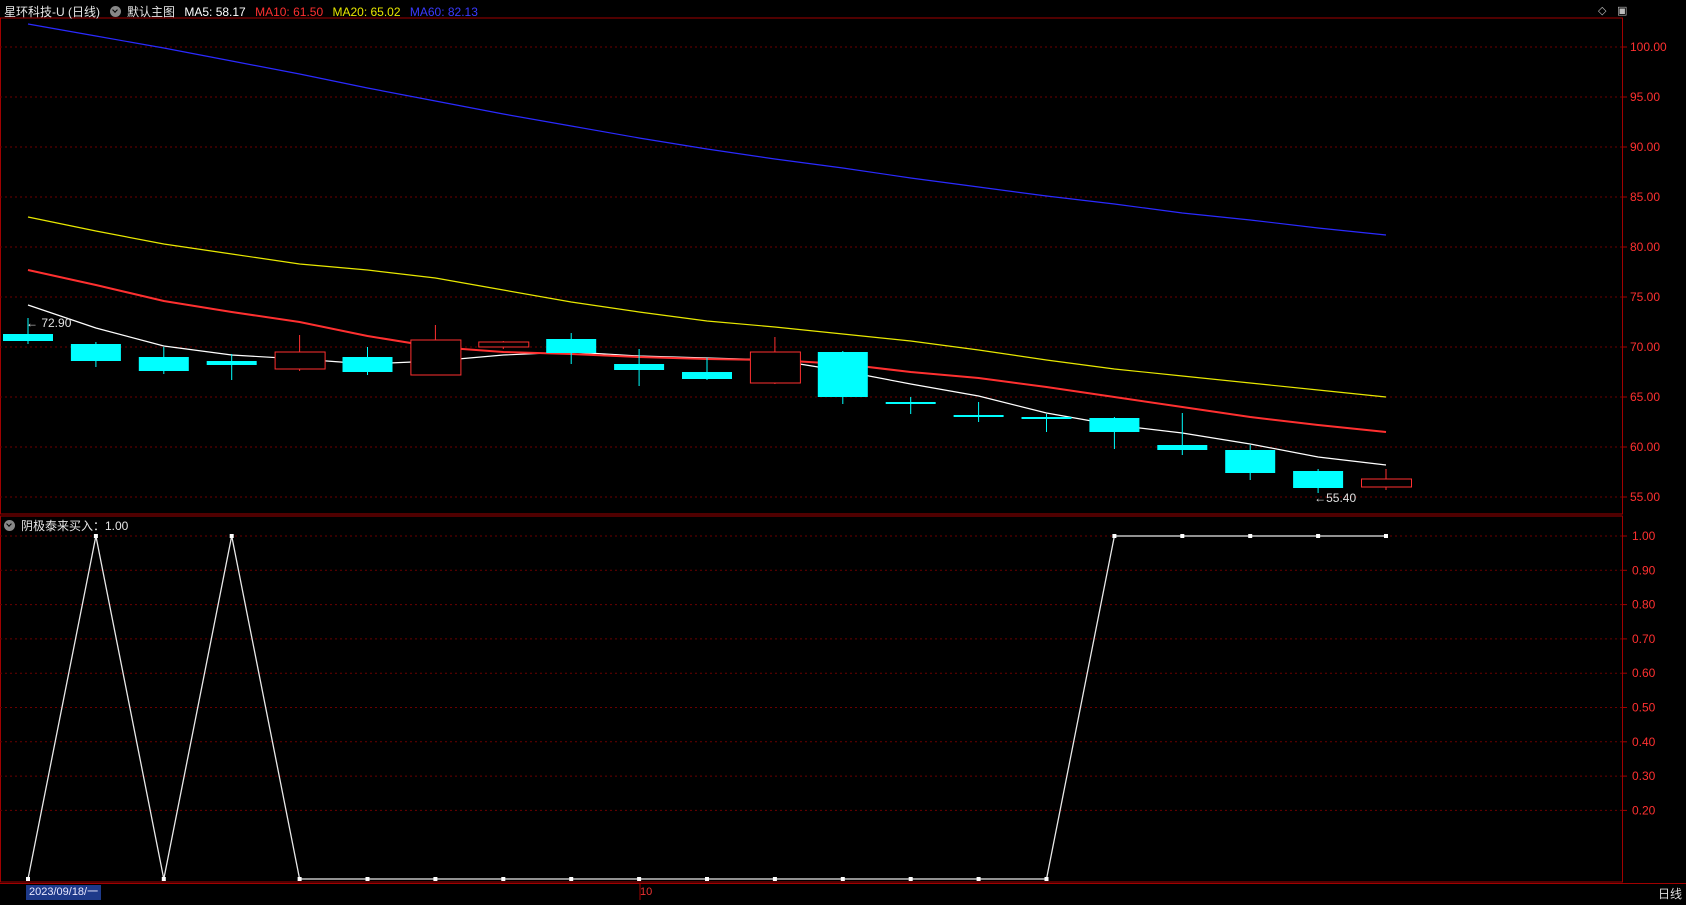 The width and height of the screenshot is (1686, 905). I want to click on indicator-label: 阴极泰来买入：1.00, so click(75, 526).